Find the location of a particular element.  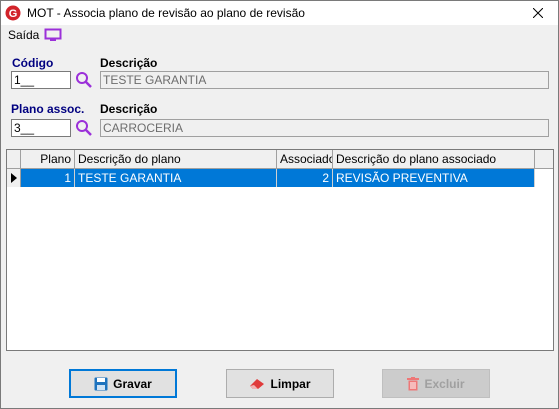

gravar-button: Gravar is located at coordinates (123, 383).